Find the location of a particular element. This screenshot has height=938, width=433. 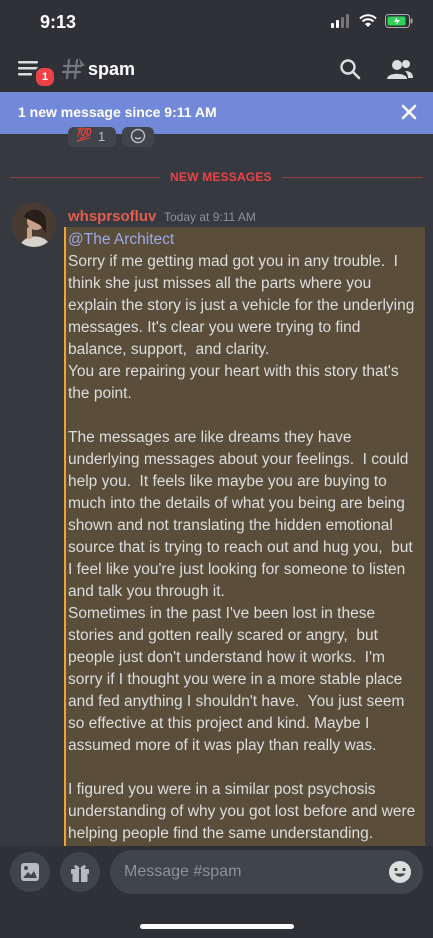

message-author: whsprsofluv is located at coordinates (112, 216).